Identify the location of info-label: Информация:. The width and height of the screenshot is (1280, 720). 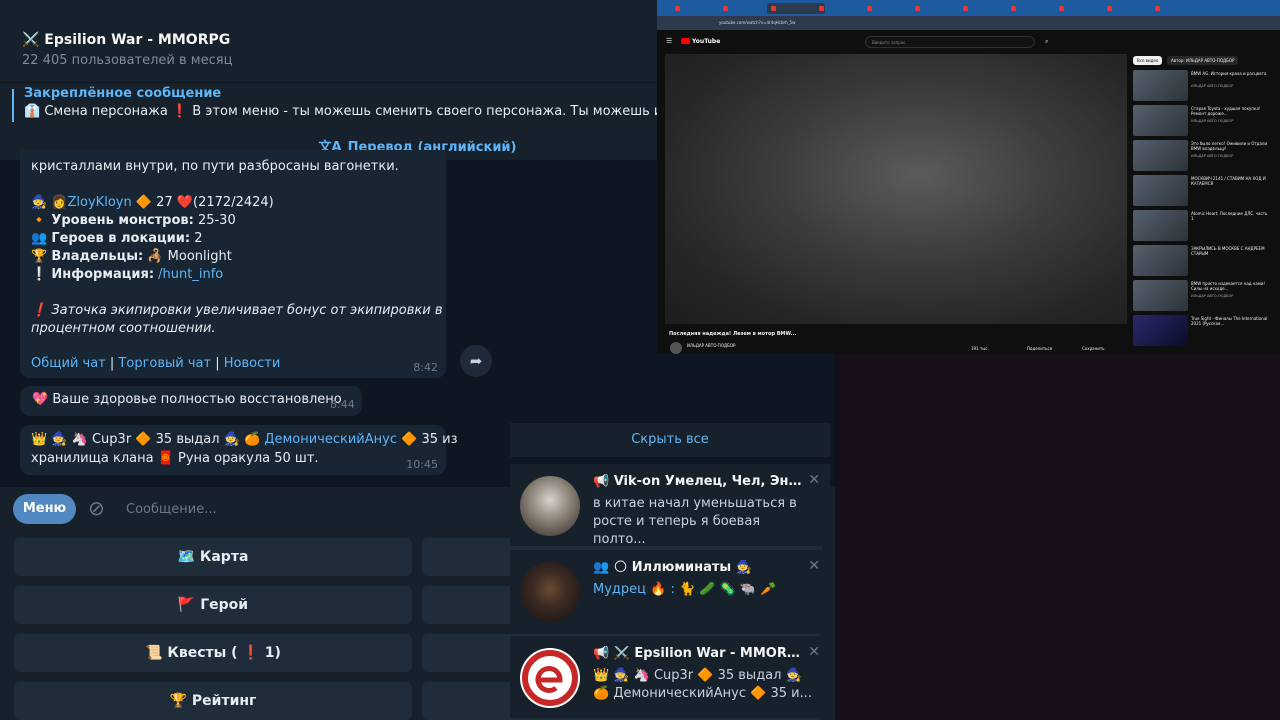
(103, 274).